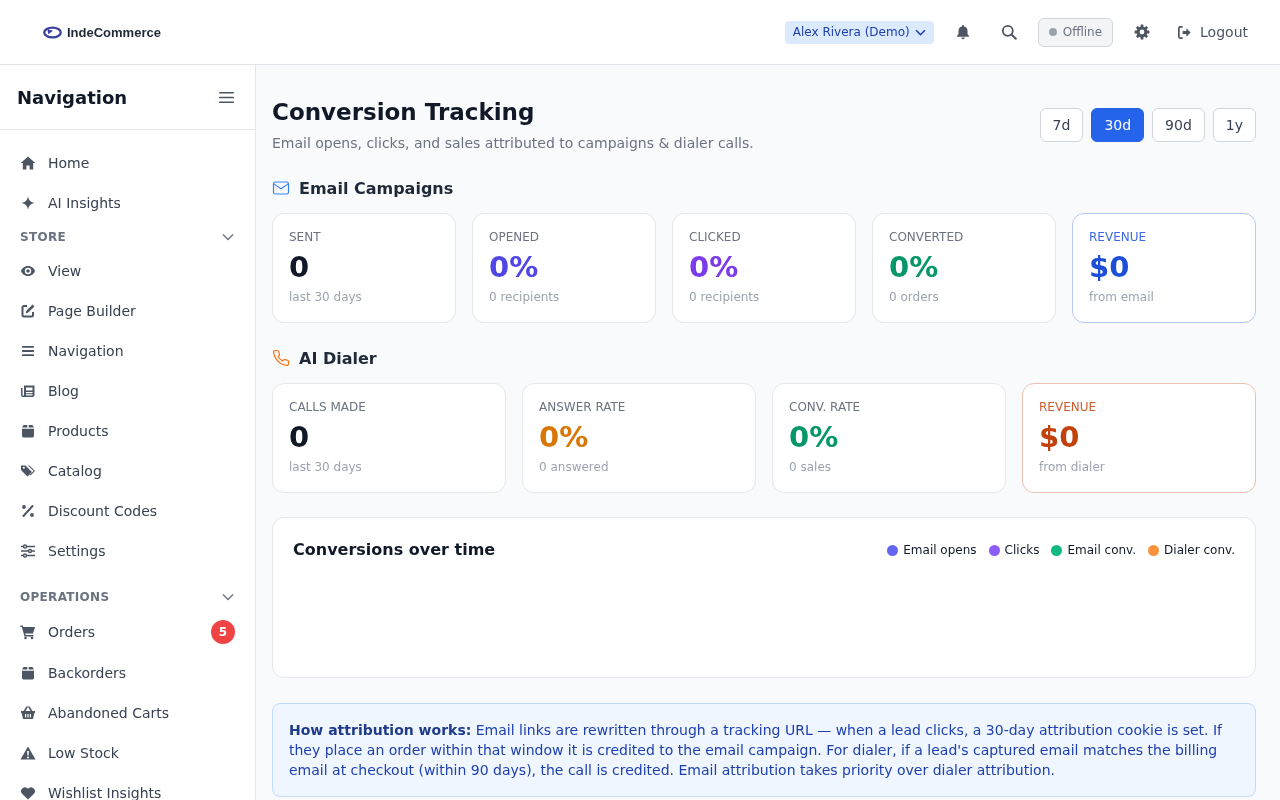  Describe the element at coordinates (127, 431) in the screenshot. I see `nav-item: Products` at that location.